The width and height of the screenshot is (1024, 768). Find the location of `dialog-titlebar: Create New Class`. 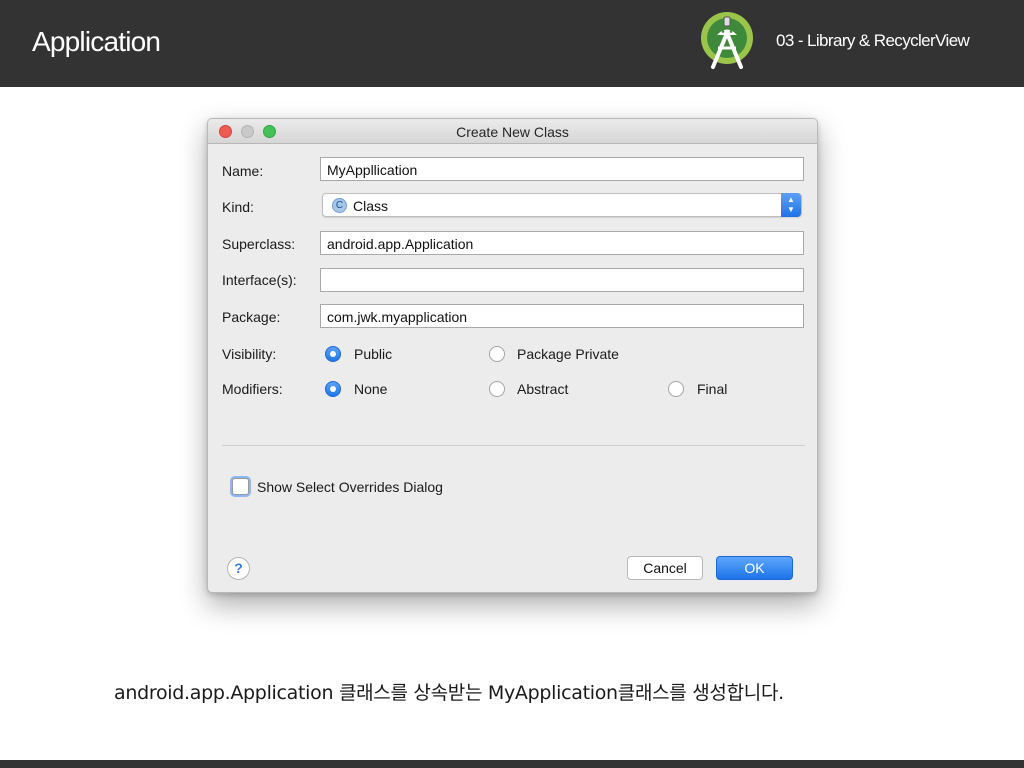

dialog-titlebar: Create New Class is located at coordinates (512, 131).